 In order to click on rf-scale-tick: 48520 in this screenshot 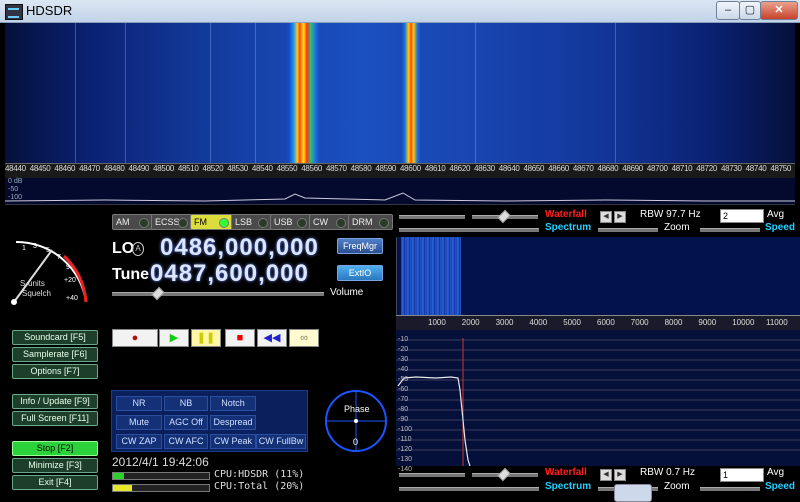, I will do `click(213, 168)`.